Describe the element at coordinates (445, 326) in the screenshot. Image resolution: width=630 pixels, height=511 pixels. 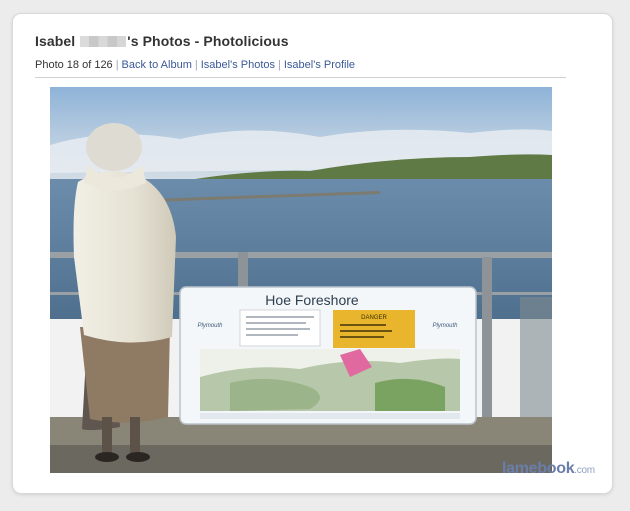
I see `city-crest-right: Plymouth` at that location.